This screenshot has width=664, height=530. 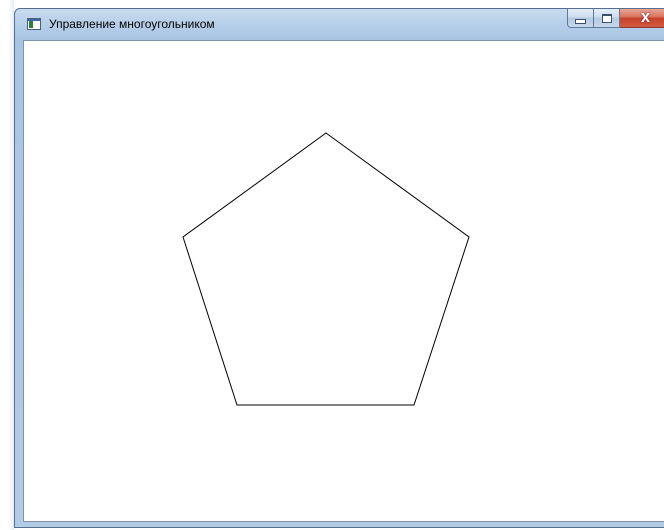 What do you see at coordinates (645, 18) in the screenshot?
I see `close-icon: X` at bounding box center [645, 18].